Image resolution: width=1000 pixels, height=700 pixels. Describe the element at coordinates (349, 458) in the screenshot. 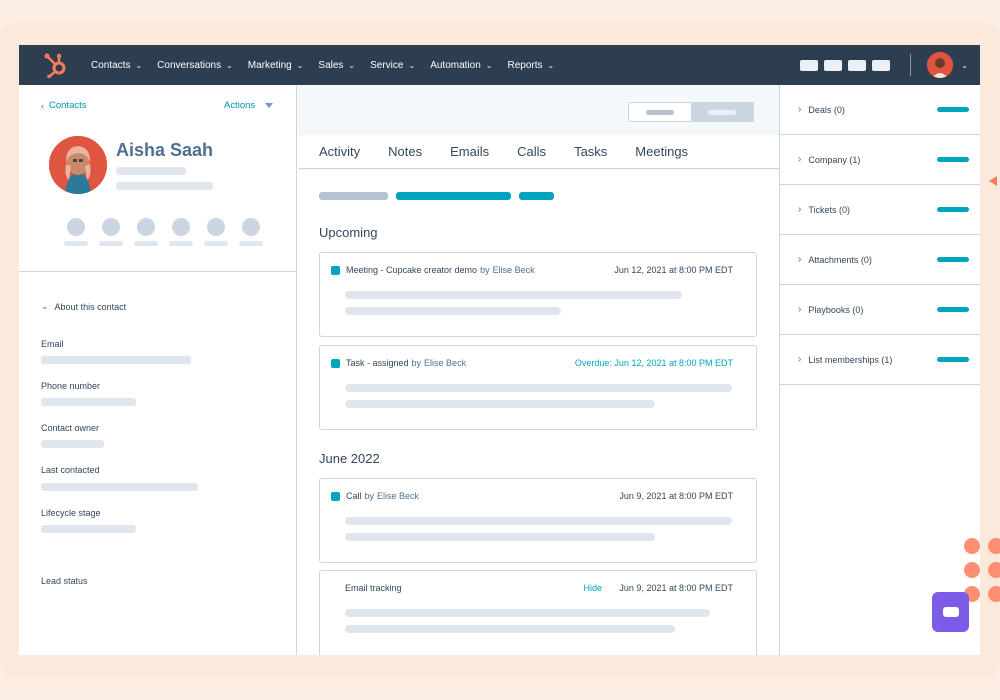

I see `section-heading-june: June 2022` at that location.